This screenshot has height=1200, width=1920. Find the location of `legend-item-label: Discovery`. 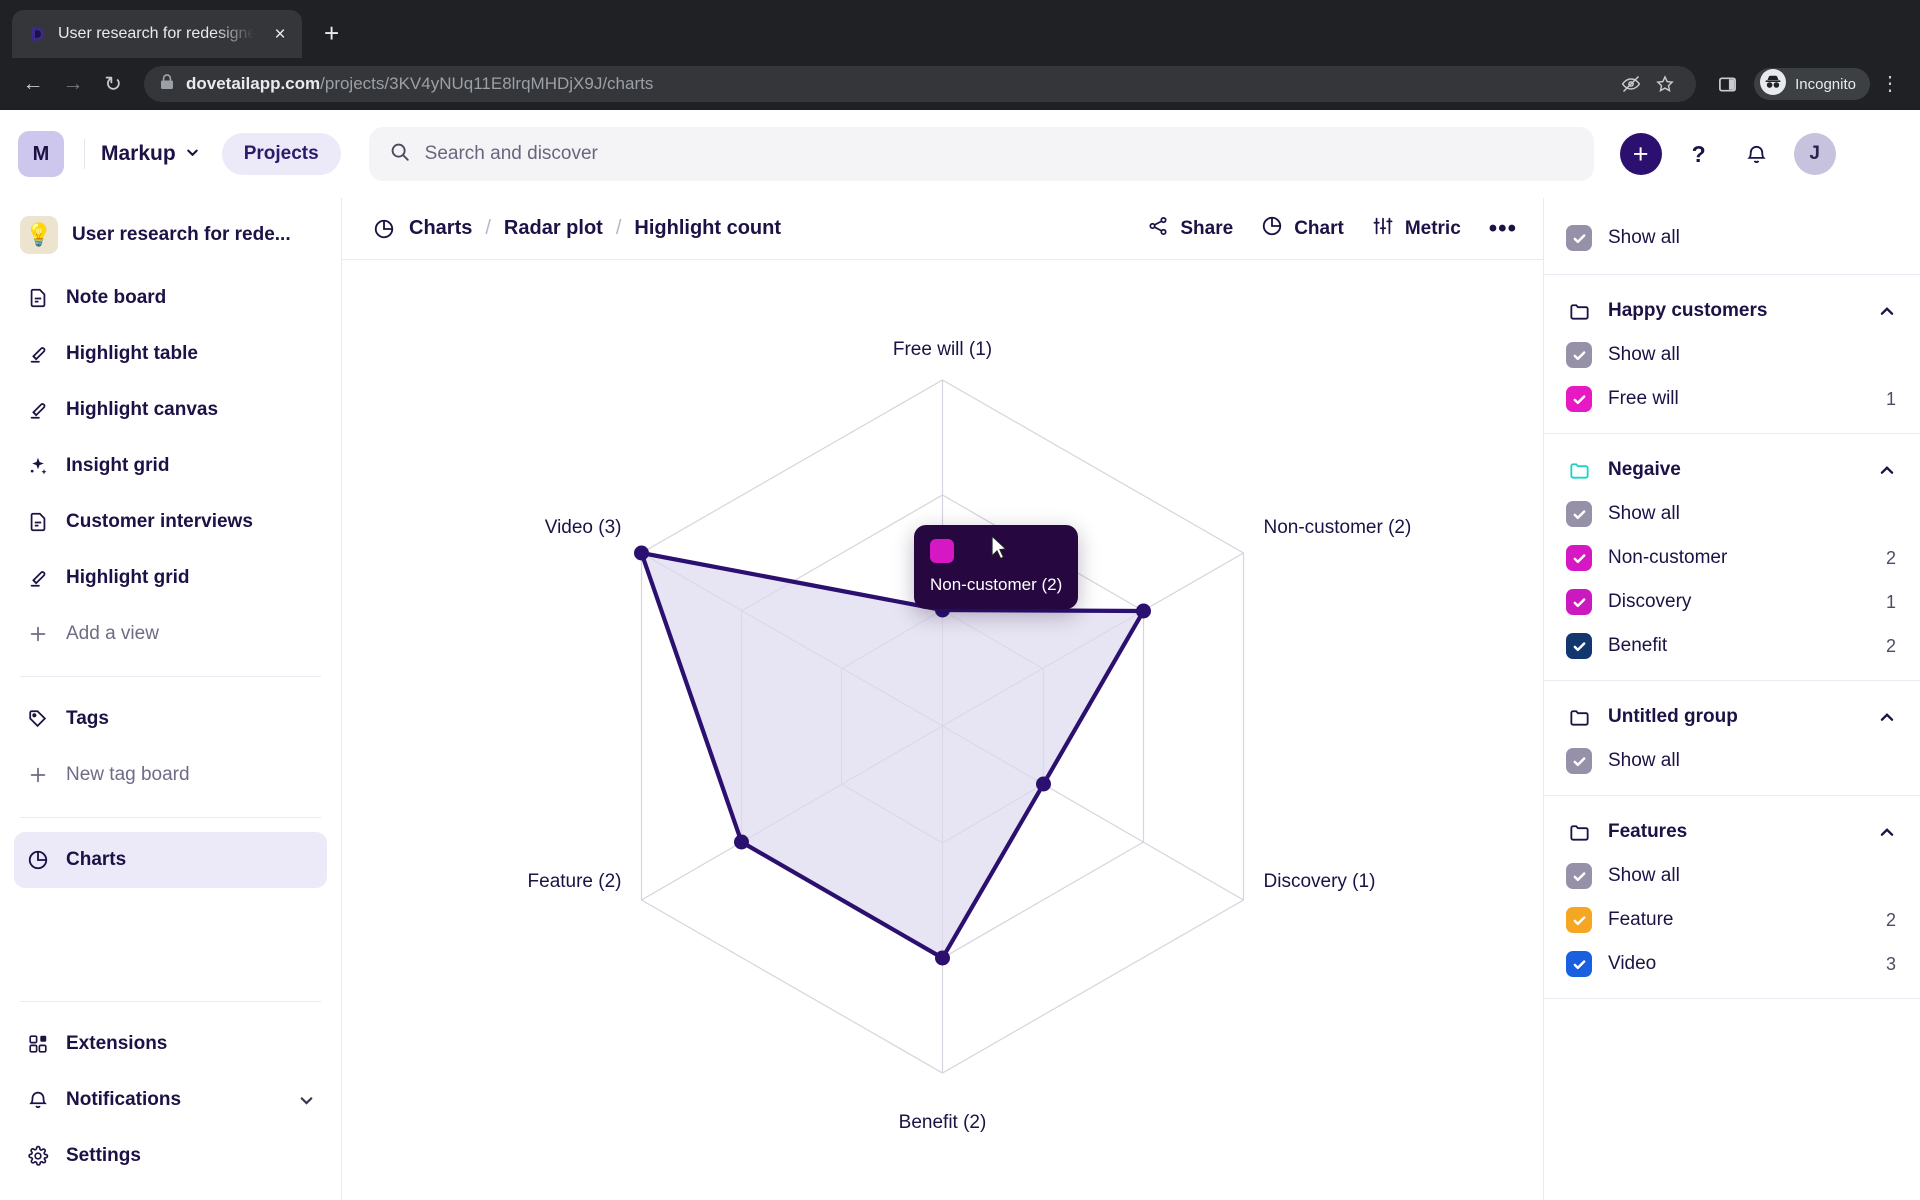

legend-item-label: Discovery is located at coordinates (1650, 601).